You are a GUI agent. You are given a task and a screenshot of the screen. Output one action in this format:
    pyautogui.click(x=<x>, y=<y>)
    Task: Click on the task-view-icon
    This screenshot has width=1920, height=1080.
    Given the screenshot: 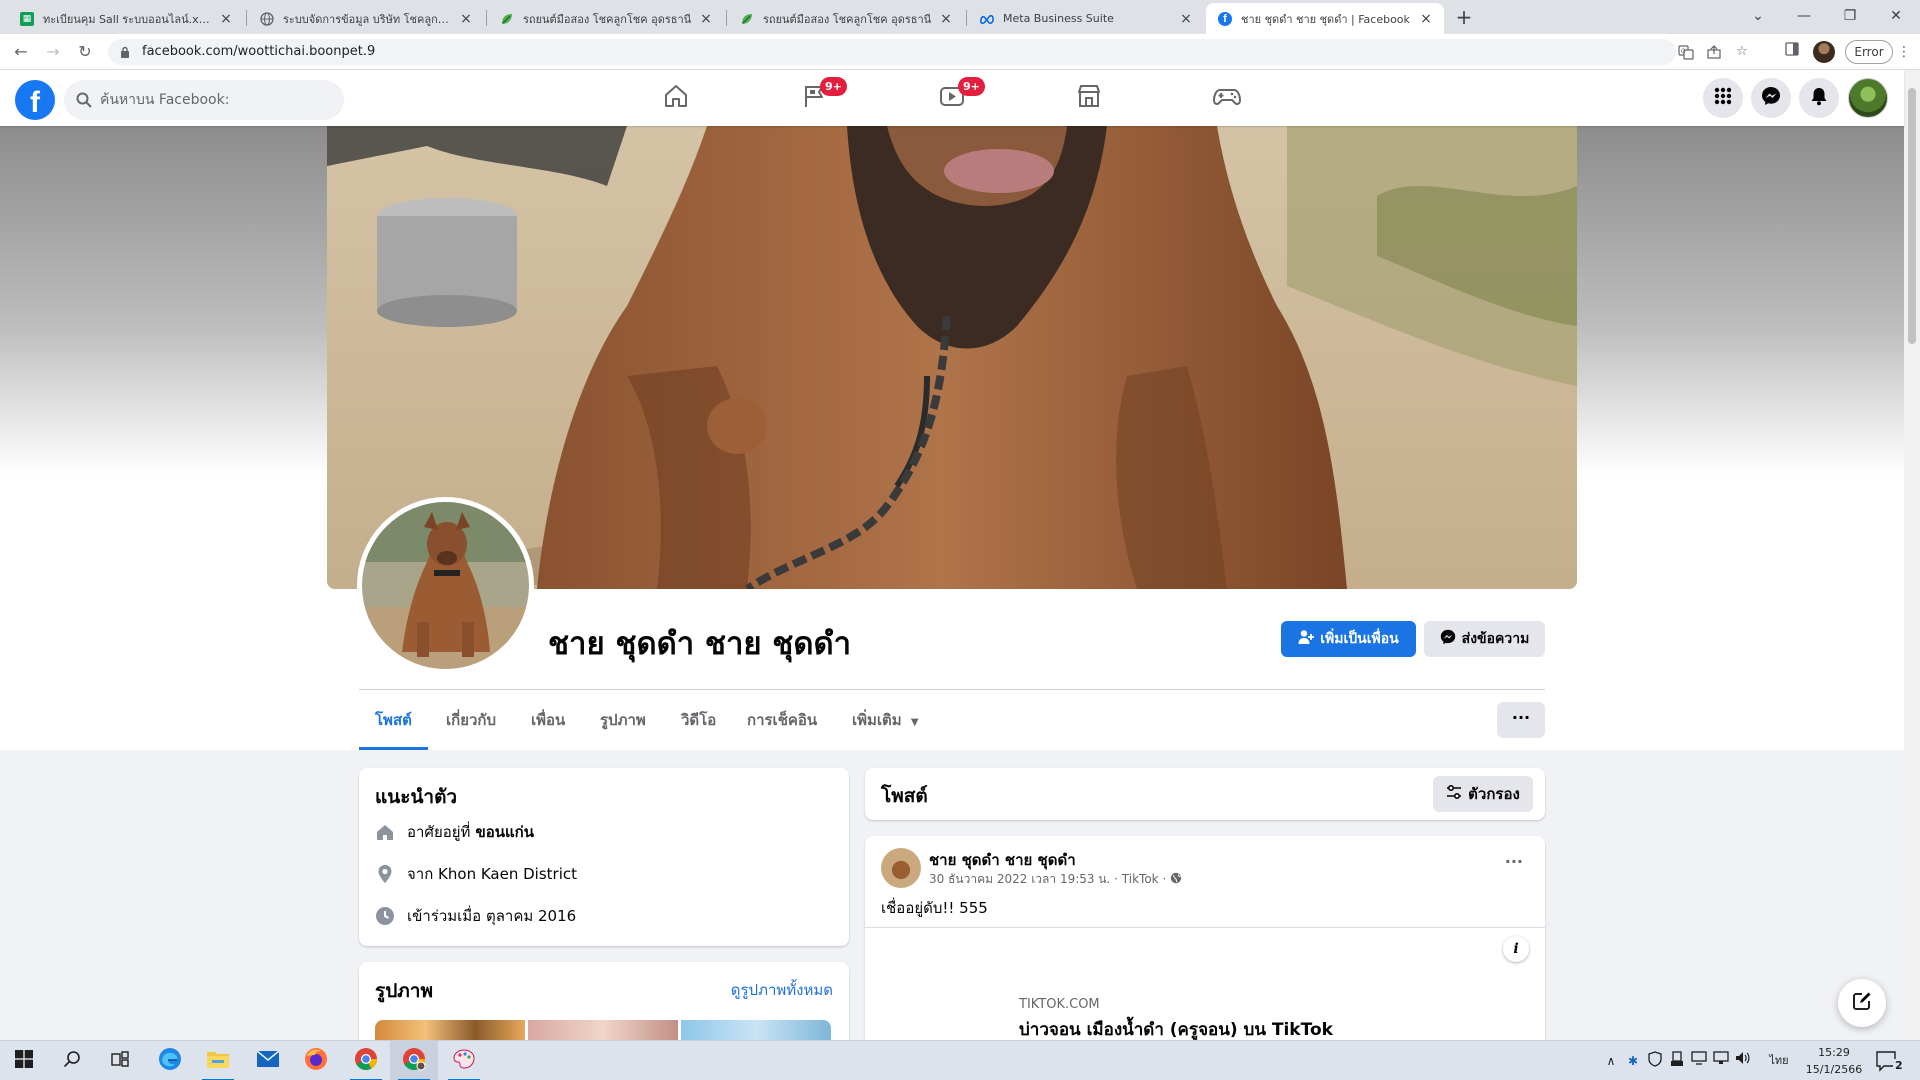 What is the action you would take?
    pyautogui.click(x=120, y=1061)
    